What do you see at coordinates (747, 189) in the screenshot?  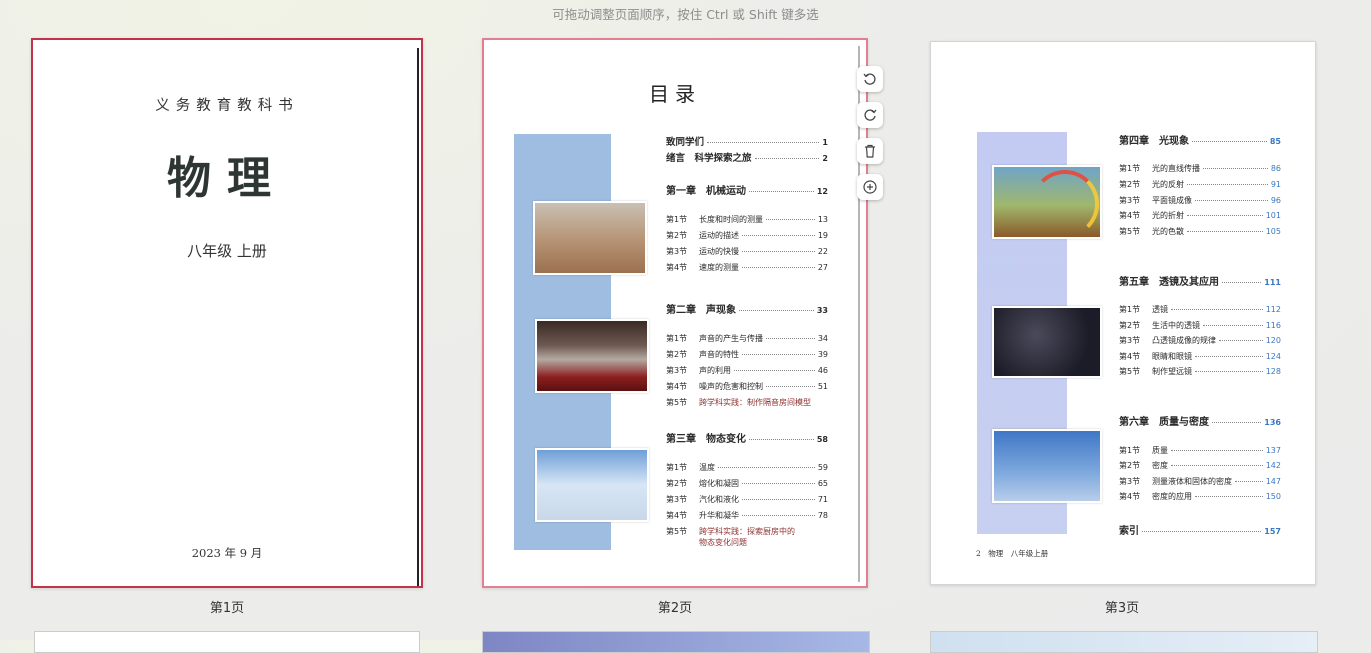 I see `page2-toc-entry: 第一章 机械运动 12` at bounding box center [747, 189].